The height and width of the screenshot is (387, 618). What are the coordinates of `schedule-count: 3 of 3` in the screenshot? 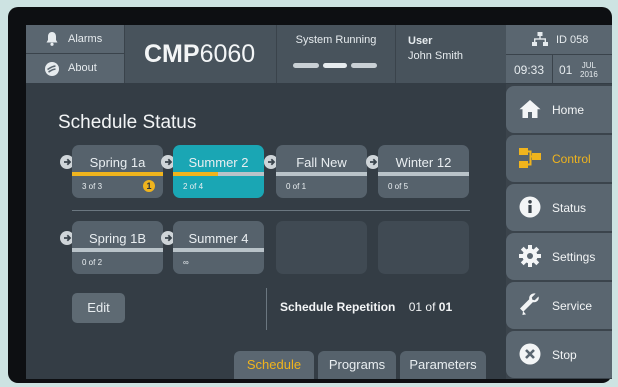 It's located at (92, 186).